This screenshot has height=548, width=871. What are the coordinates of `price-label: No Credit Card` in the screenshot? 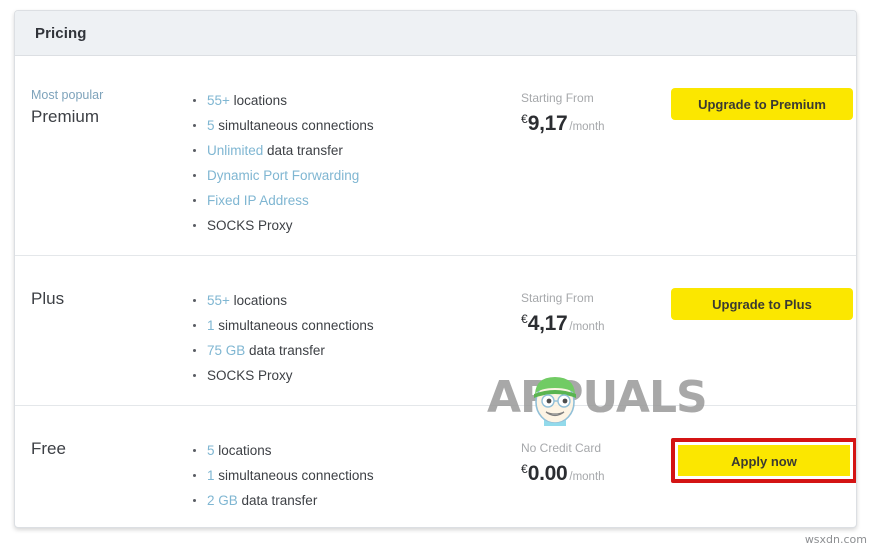 It's located at (561, 448).